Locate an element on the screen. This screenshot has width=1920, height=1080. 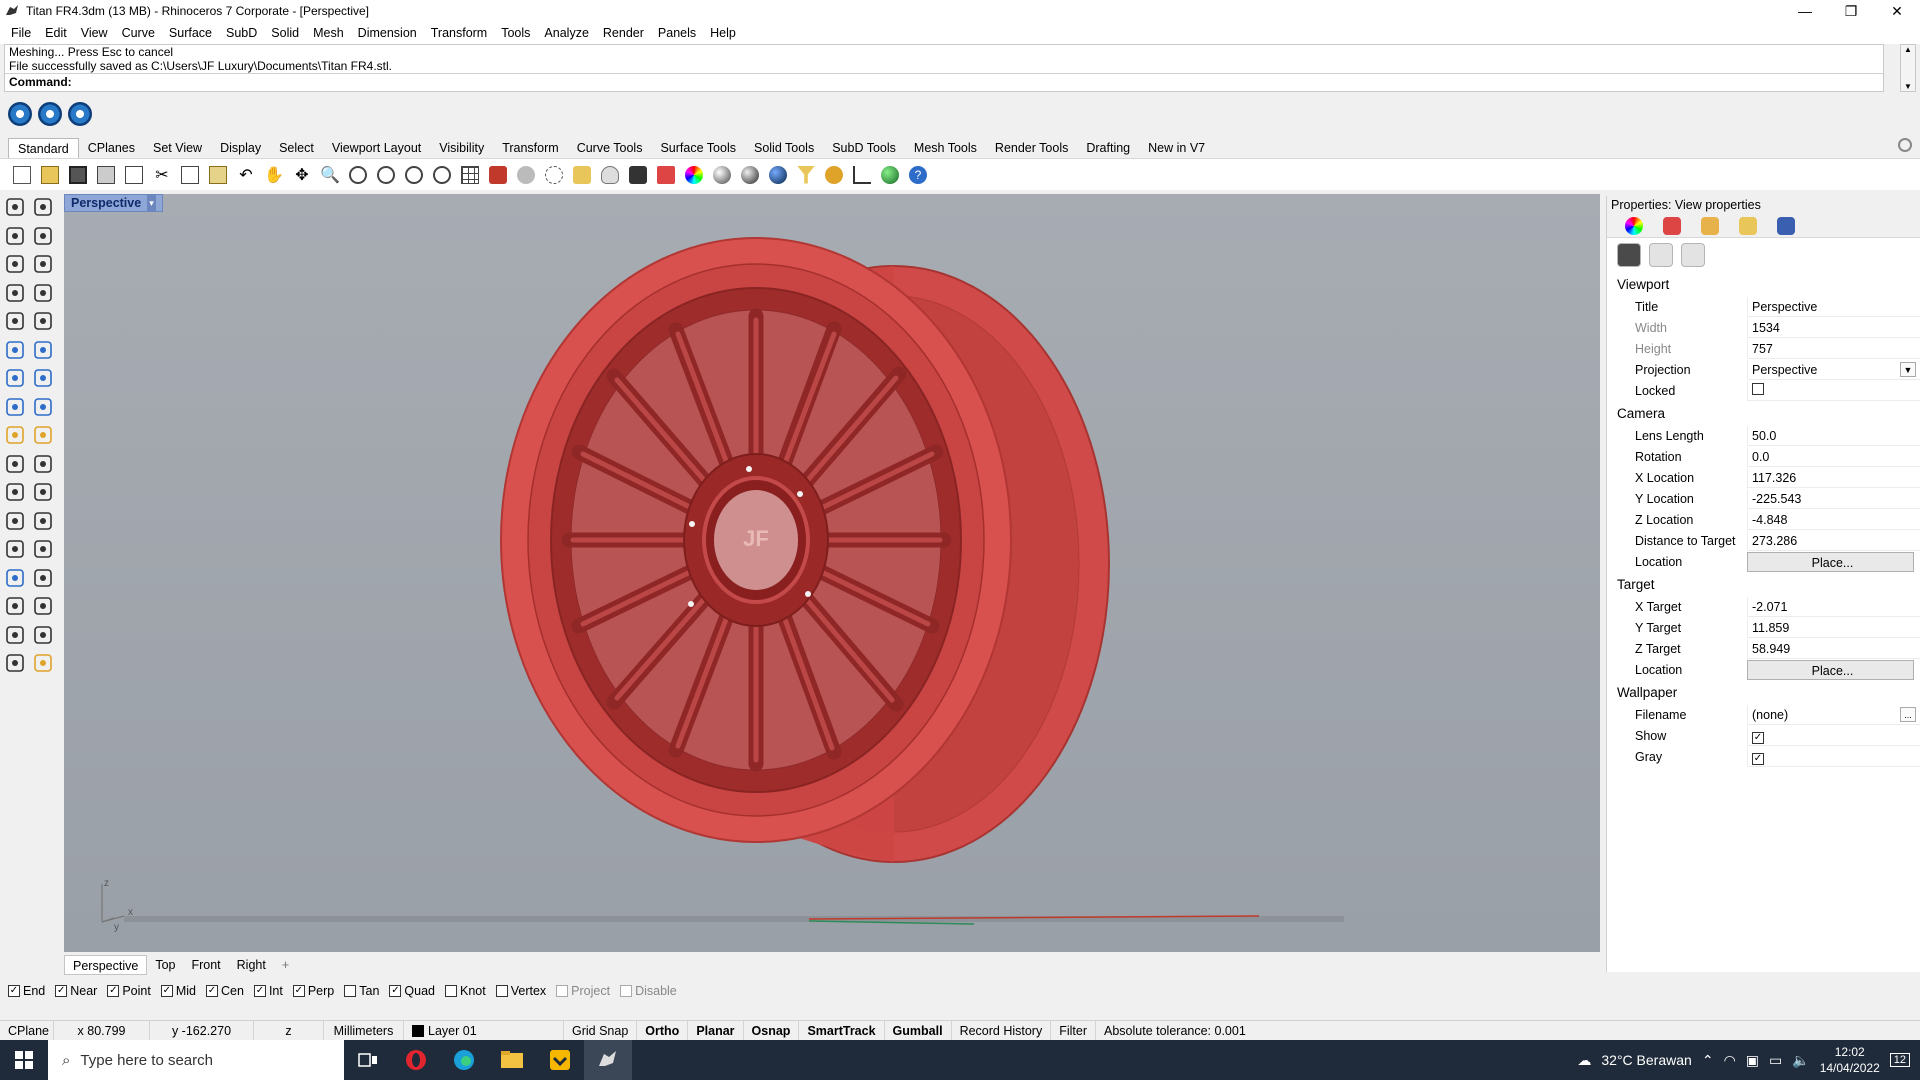
new-file-icon is located at coordinates (22, 175).